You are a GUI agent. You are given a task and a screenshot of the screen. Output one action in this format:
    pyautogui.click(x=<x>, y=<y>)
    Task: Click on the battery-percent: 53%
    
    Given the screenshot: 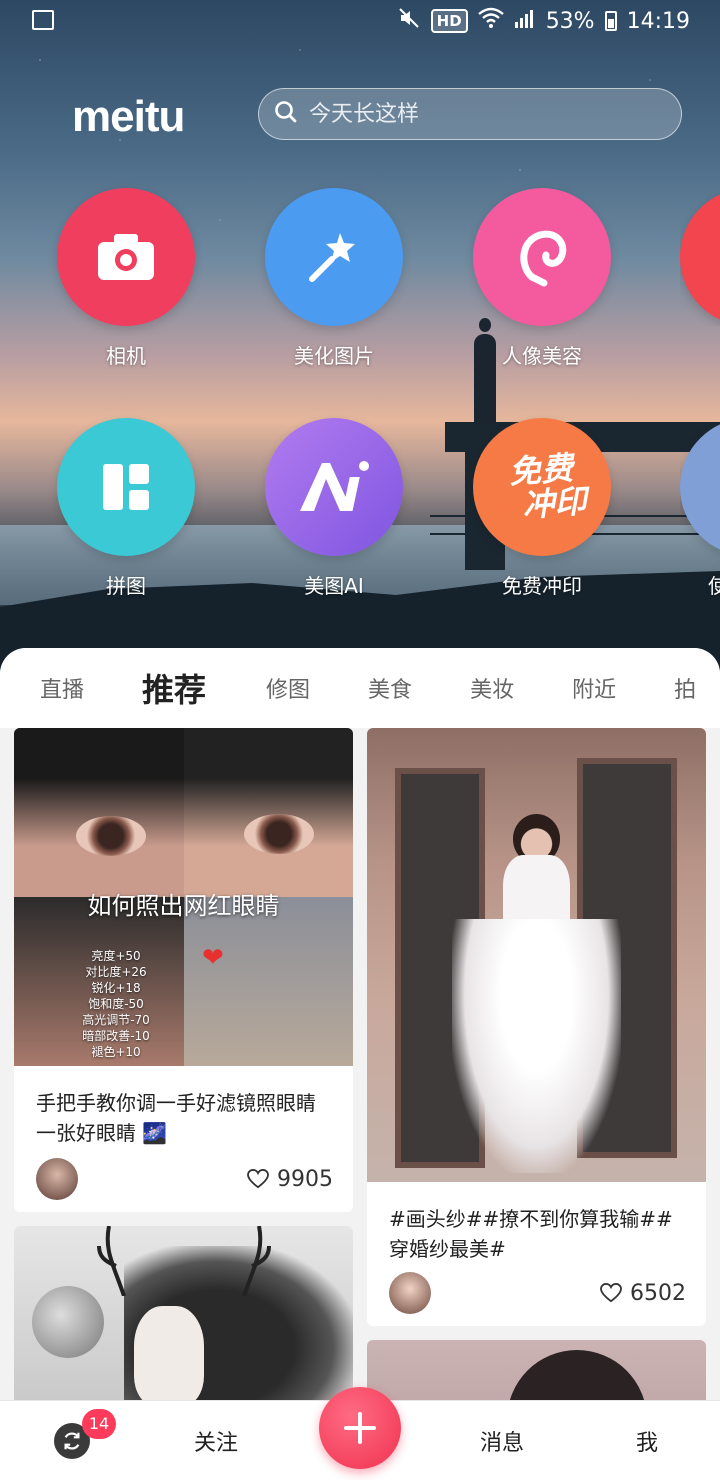 What is the action you would take?
    pyautogui.click(x=570, y=21)
    